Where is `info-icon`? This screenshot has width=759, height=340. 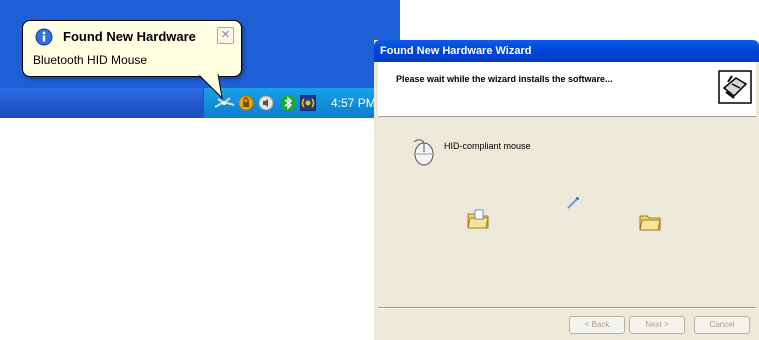 info-icon is located at coordinates (44, 37).